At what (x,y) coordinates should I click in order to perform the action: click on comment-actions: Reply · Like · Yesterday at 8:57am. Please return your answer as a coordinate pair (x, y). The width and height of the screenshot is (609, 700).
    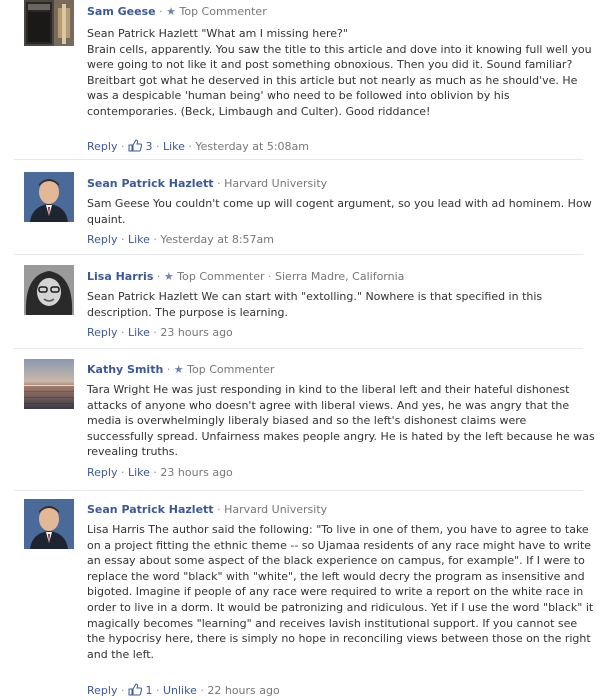
    Looking at the image, I should click on (180, 240).